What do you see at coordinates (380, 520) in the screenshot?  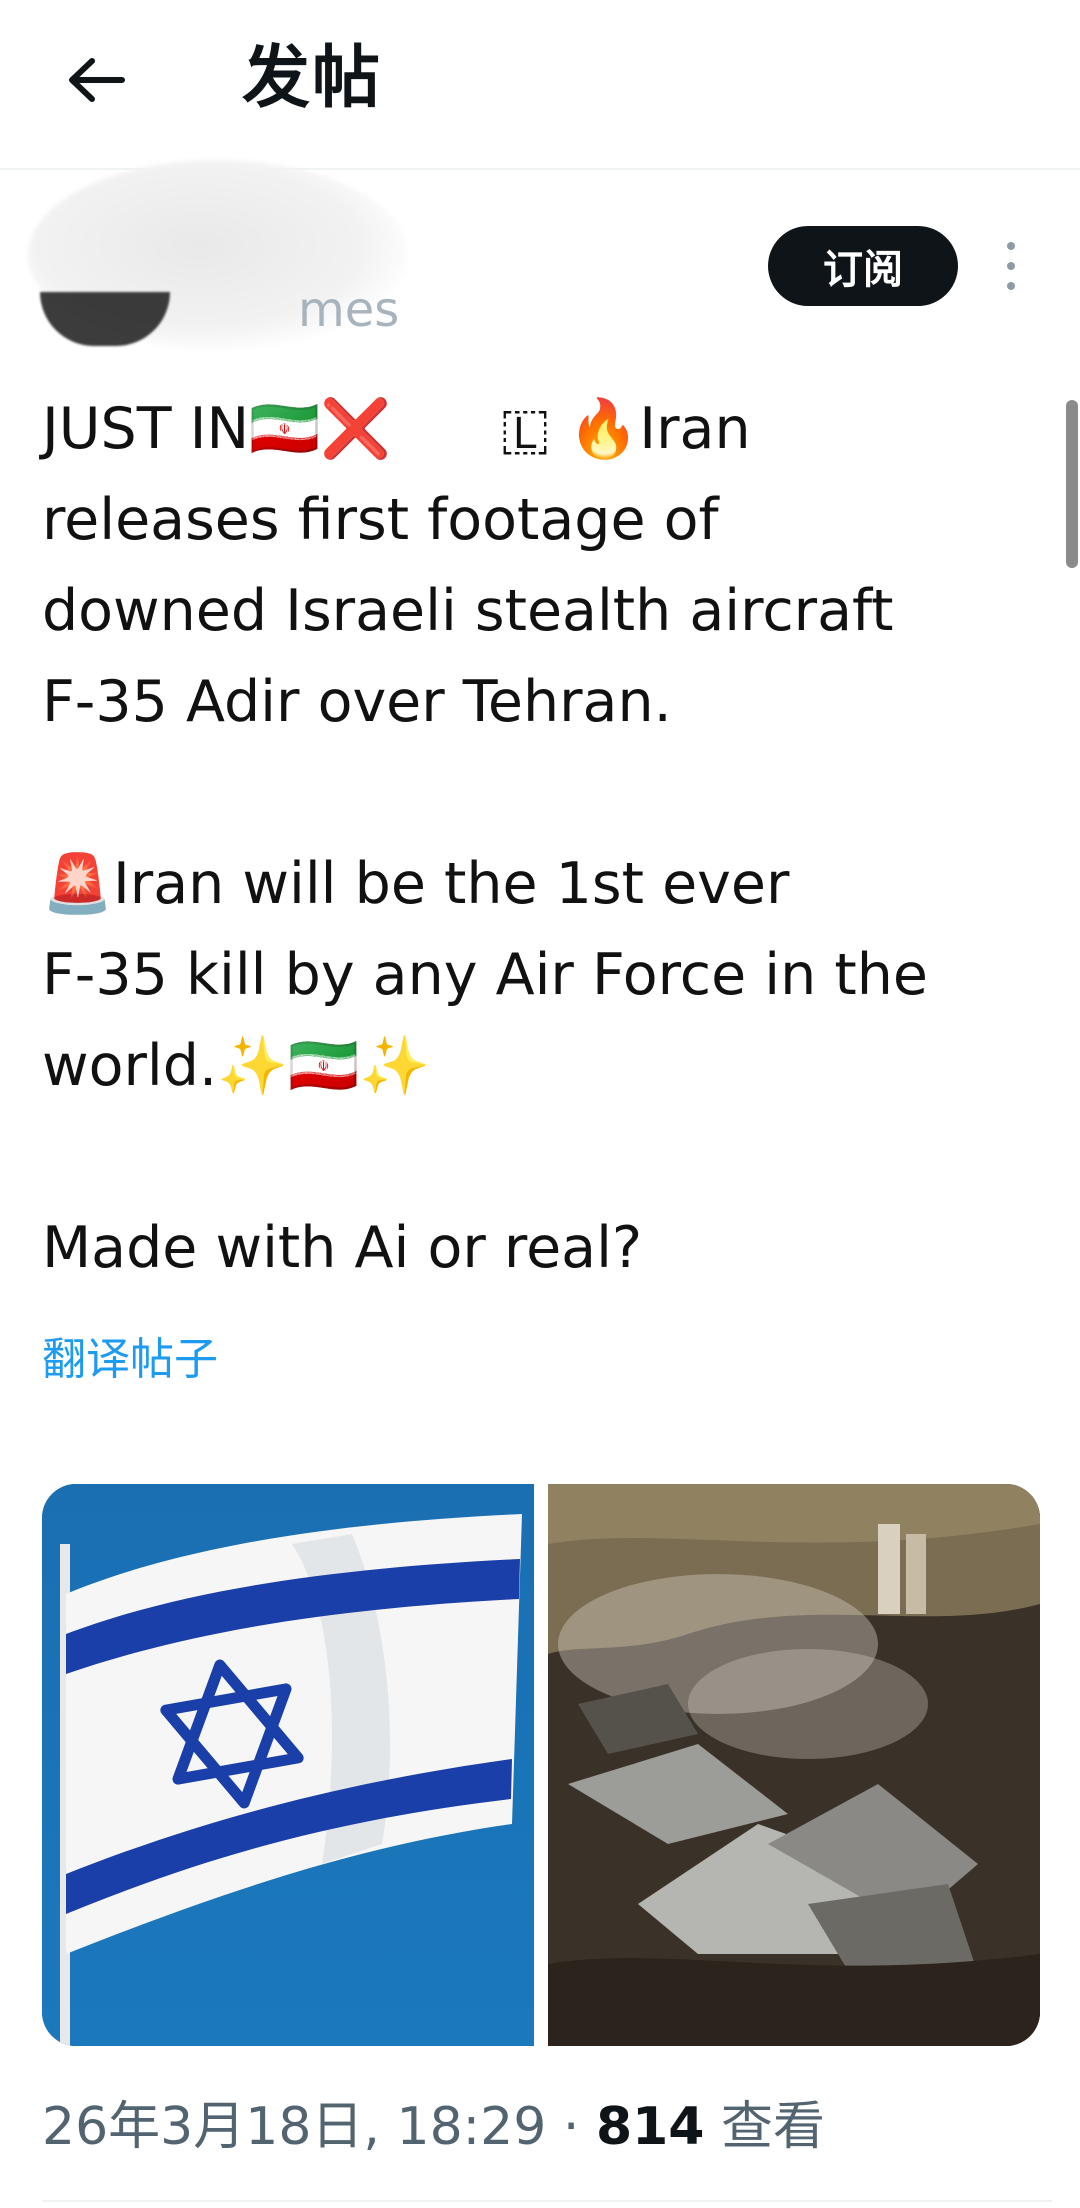 I see `post-line: releases first footage of` at bounding box center [380, 520].